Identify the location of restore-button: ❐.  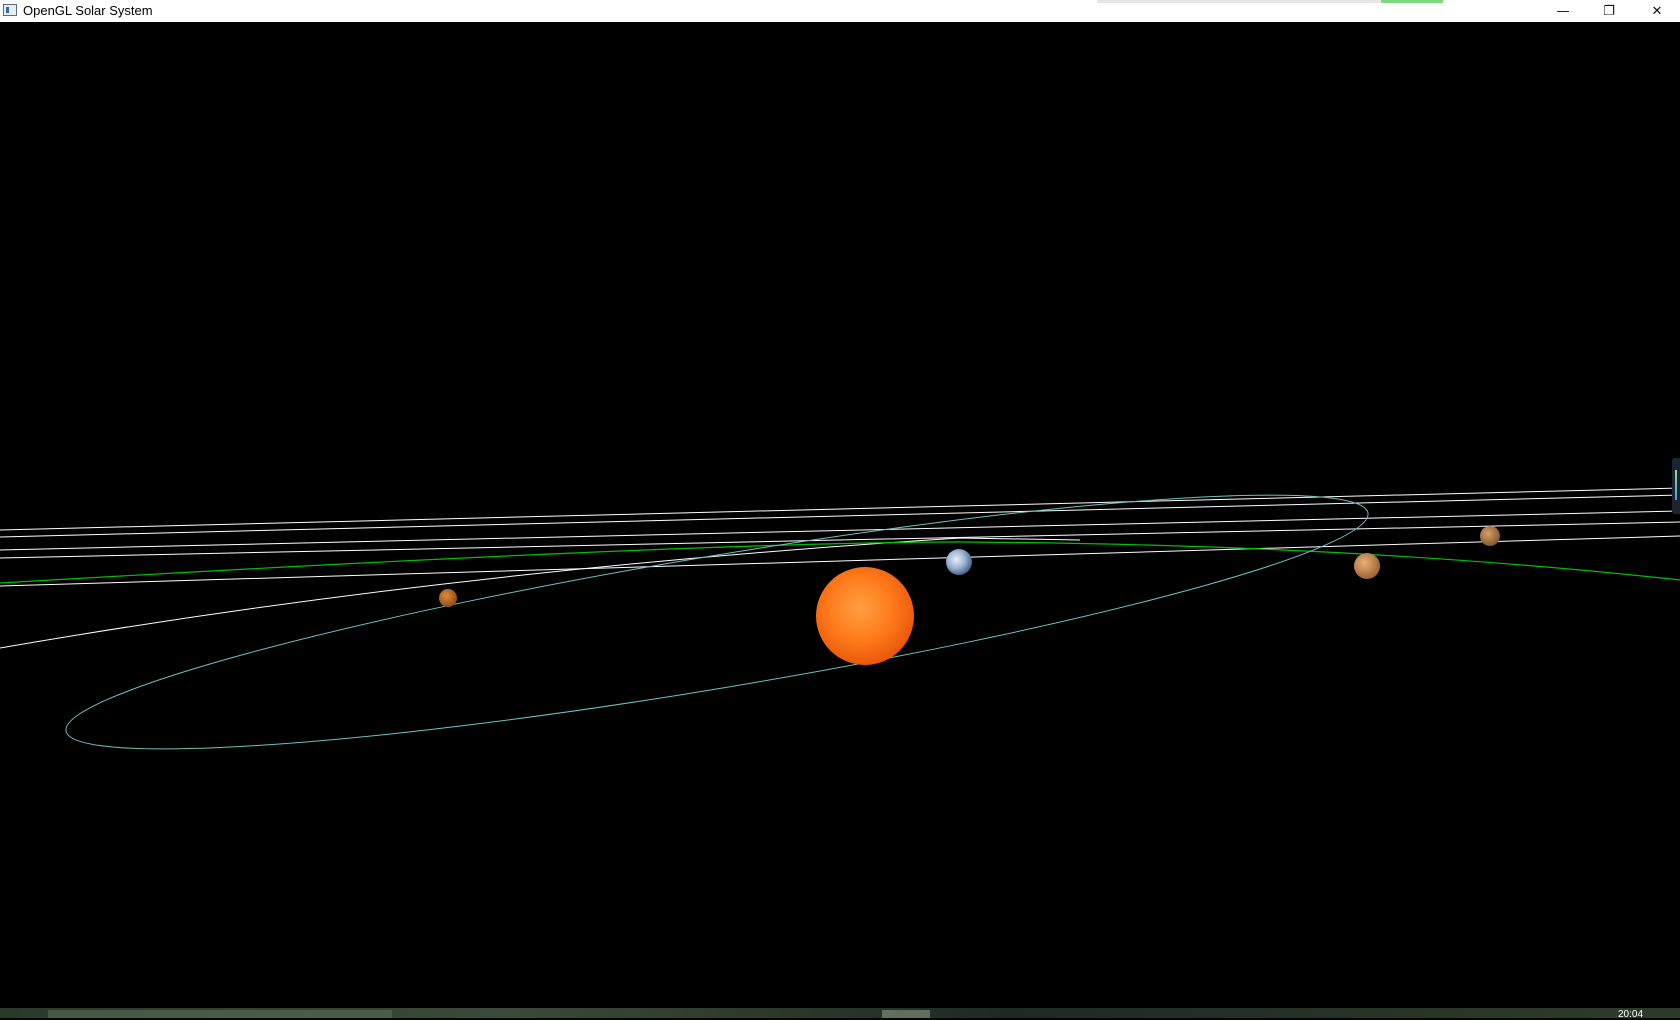
(1609, 11).